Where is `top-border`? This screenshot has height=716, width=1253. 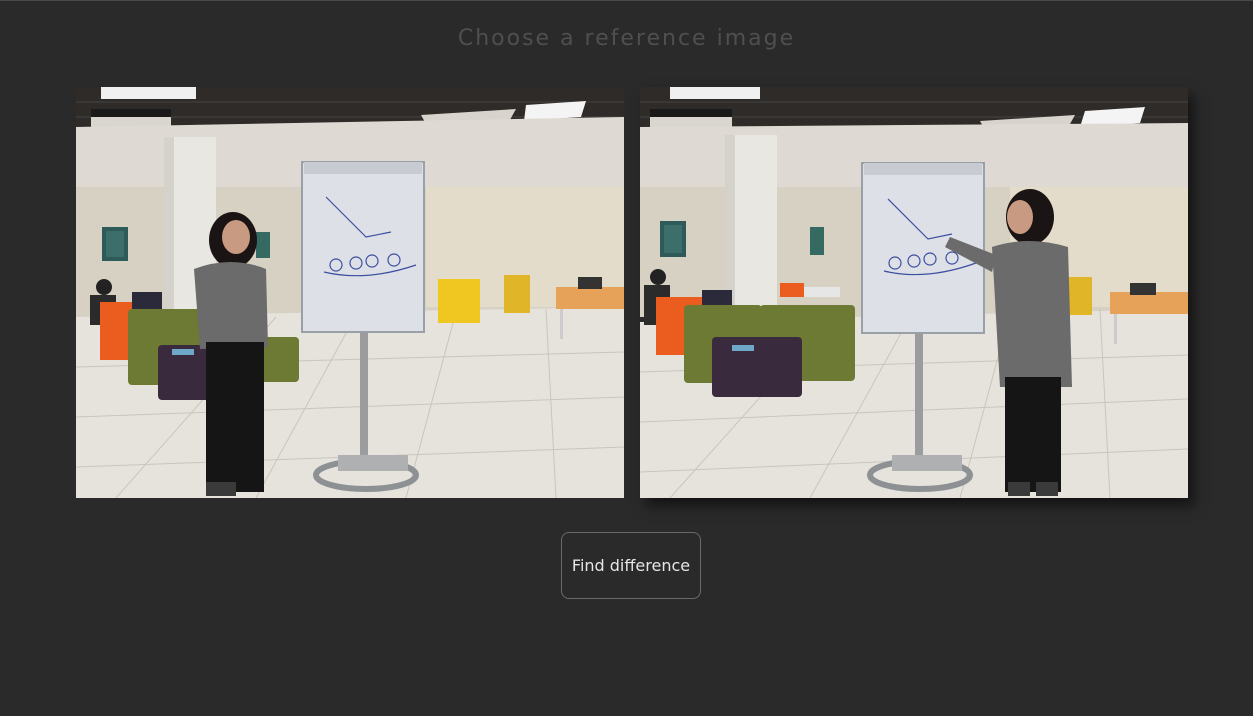
top-border is located at coordinates (626, 0).